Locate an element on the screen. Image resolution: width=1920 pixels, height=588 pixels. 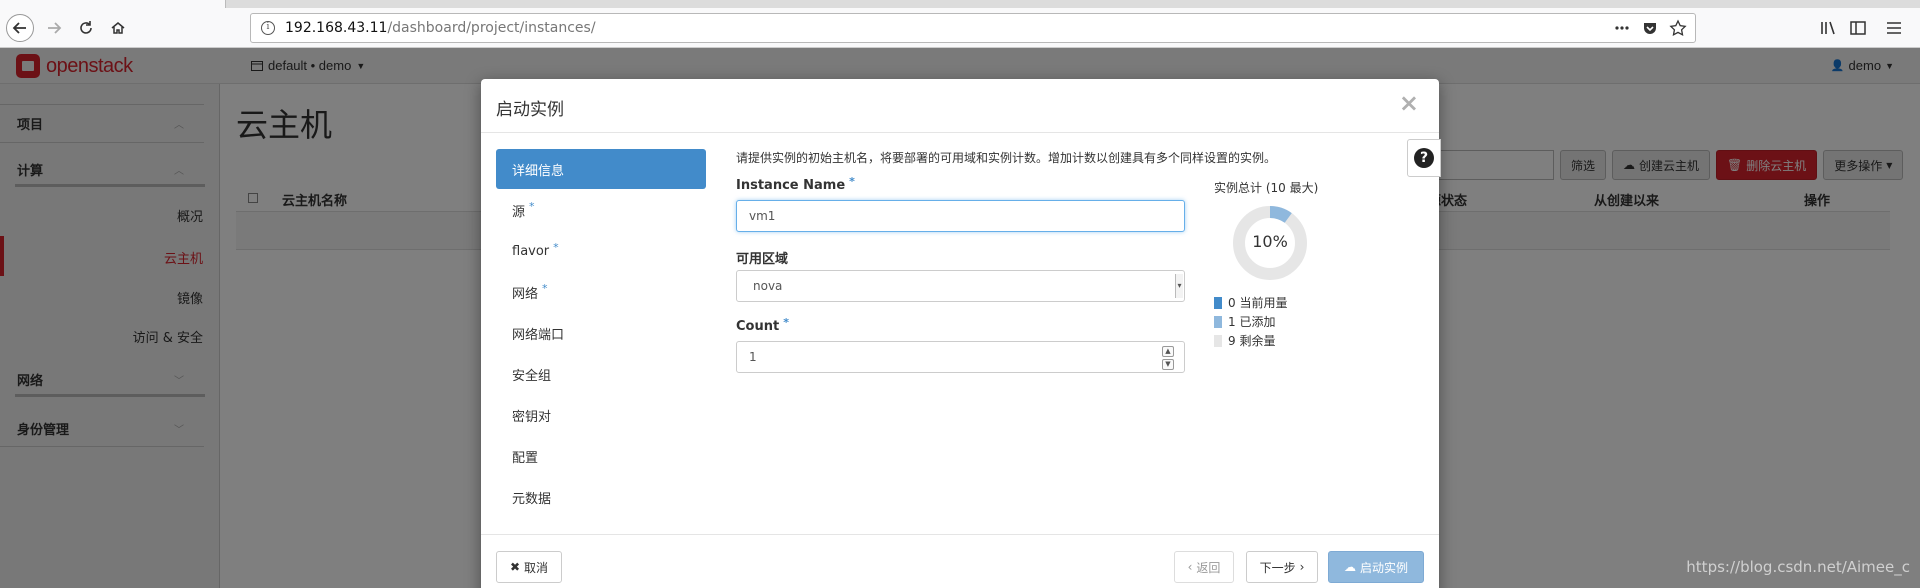
step-label: 密钥对 is located at coordinates (532, 417).